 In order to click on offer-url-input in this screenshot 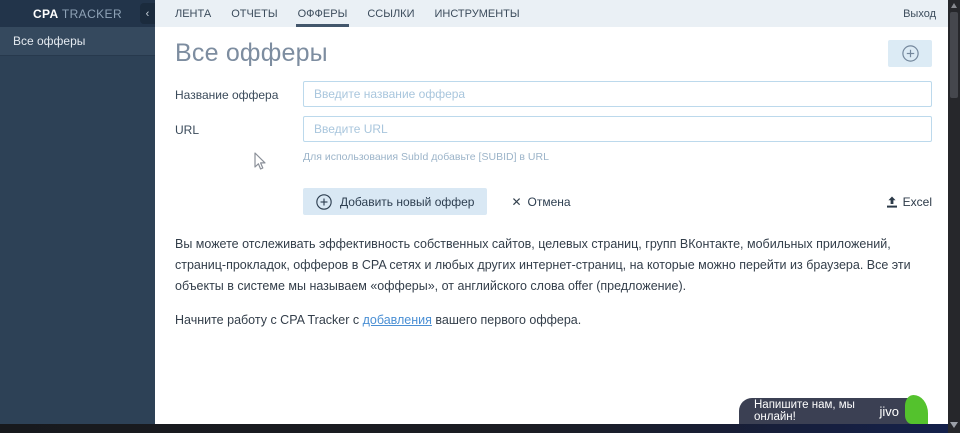, I will do `click(617, 129)`.